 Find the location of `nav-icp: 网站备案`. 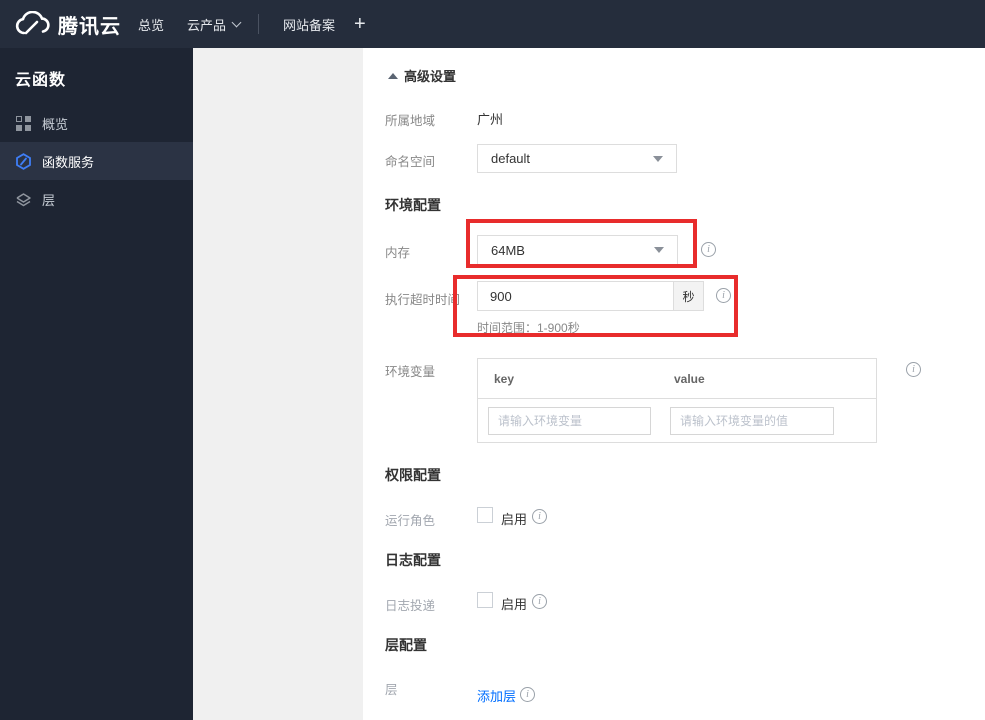

nav-icp: 网站备案 is located at coordinates (309, 24).